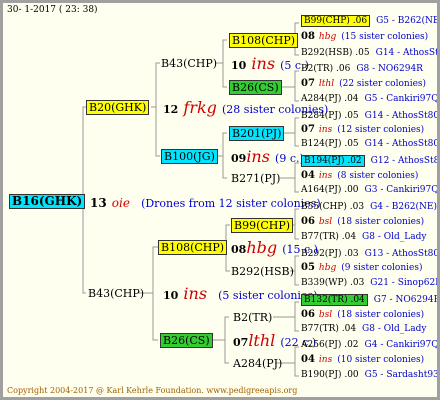 The width and height of the screenshot is (440, 400). I want to click on header-date: 30- 1-2017 ( 23: 38), so click(52, 10).